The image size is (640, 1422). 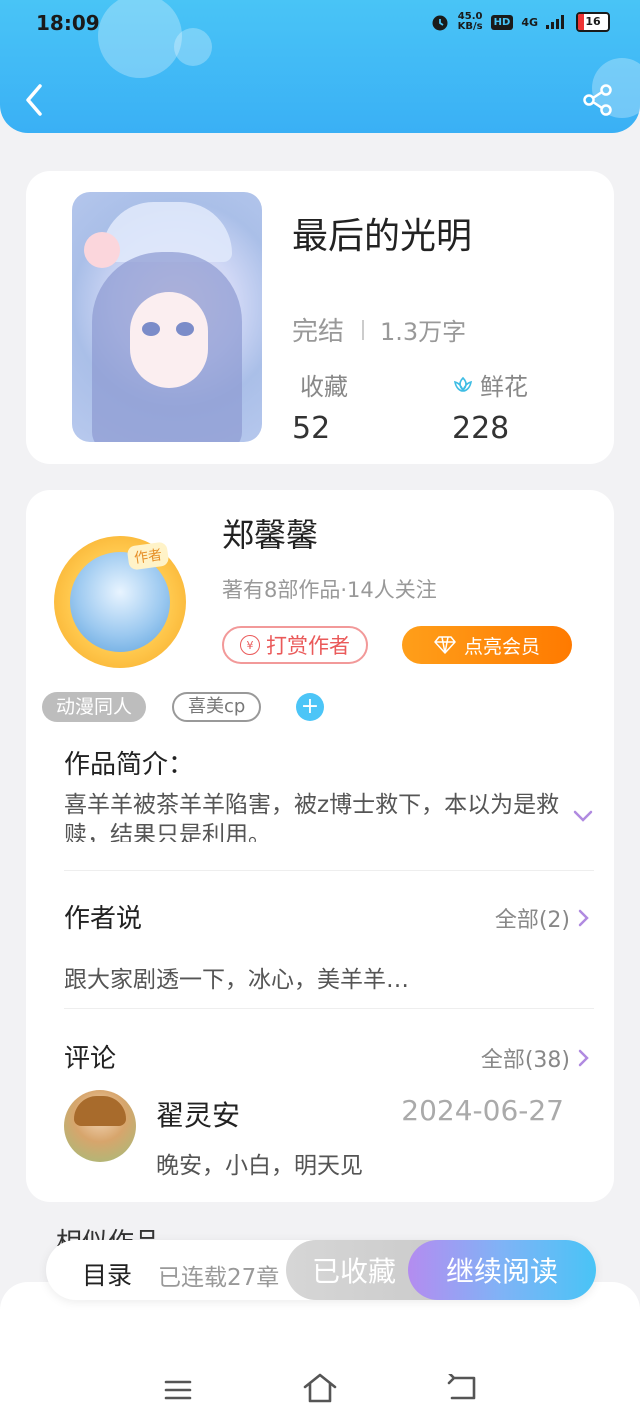 I want to click on home-icon, so click(x=320, y=1388).